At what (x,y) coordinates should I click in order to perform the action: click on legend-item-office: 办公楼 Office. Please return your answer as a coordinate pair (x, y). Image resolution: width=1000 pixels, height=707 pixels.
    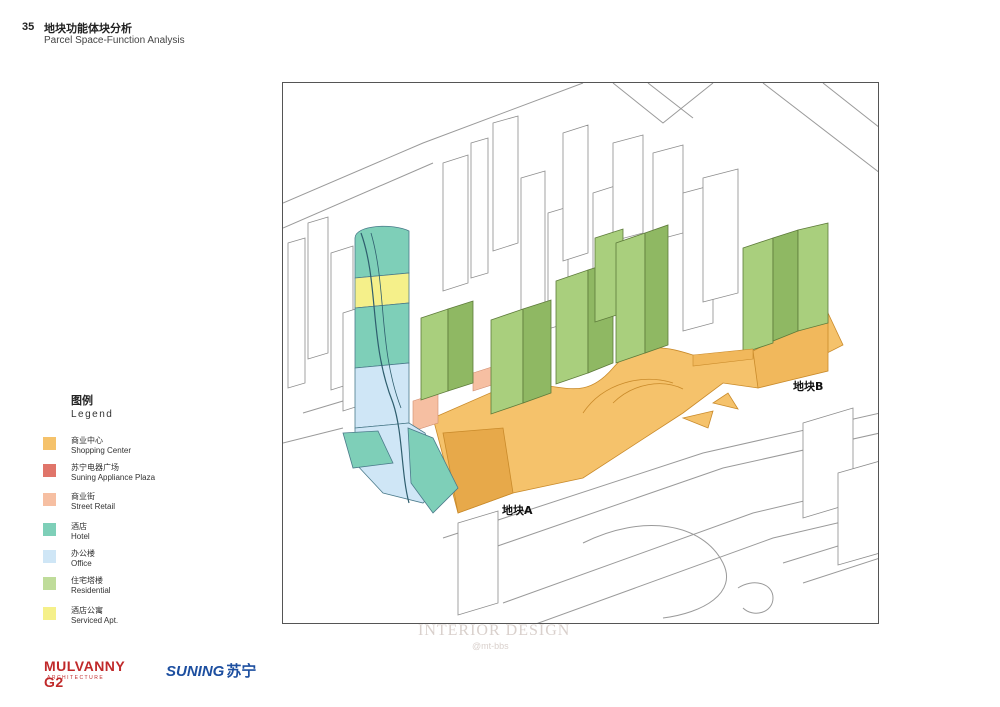
    Looking at the image, I should click on (143, 561).